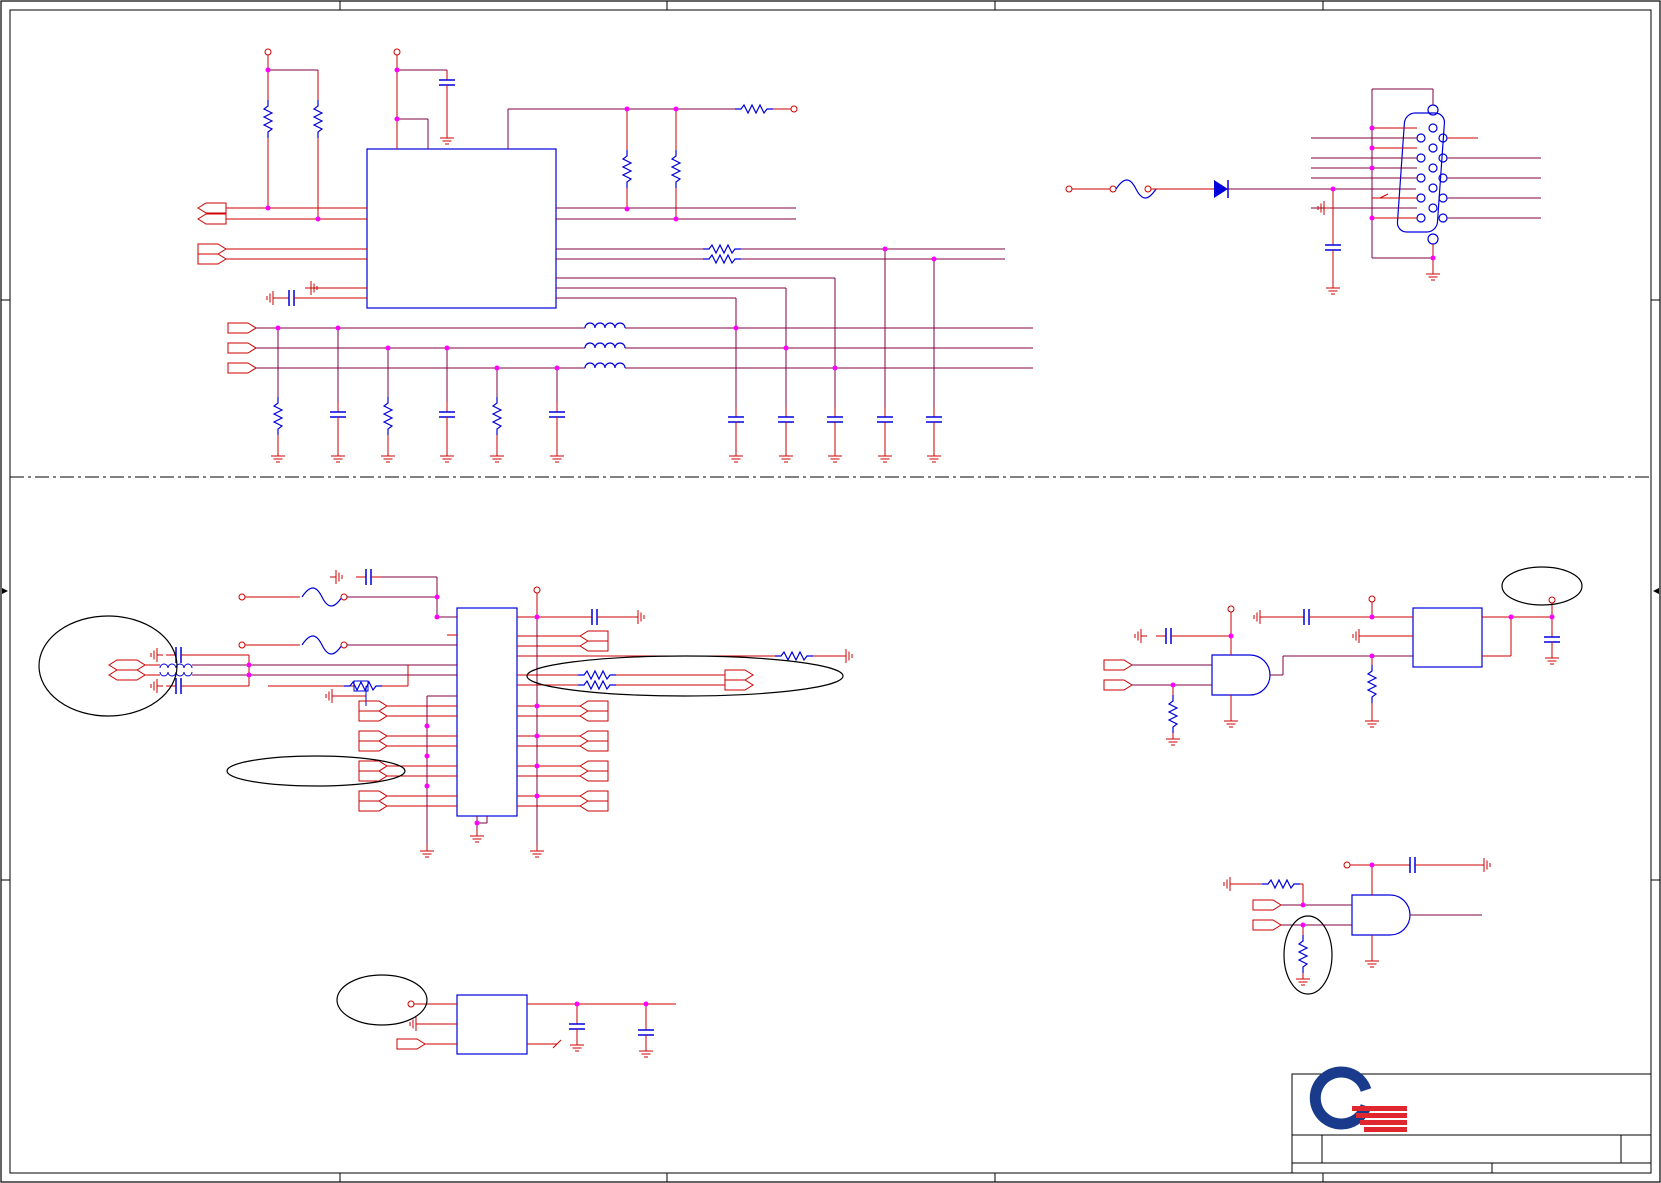 This screenshot has width=1661, height=1183. Describe the element at coordinates (492, 1024) in the screenshot. I see `regulator-ic` at that location.